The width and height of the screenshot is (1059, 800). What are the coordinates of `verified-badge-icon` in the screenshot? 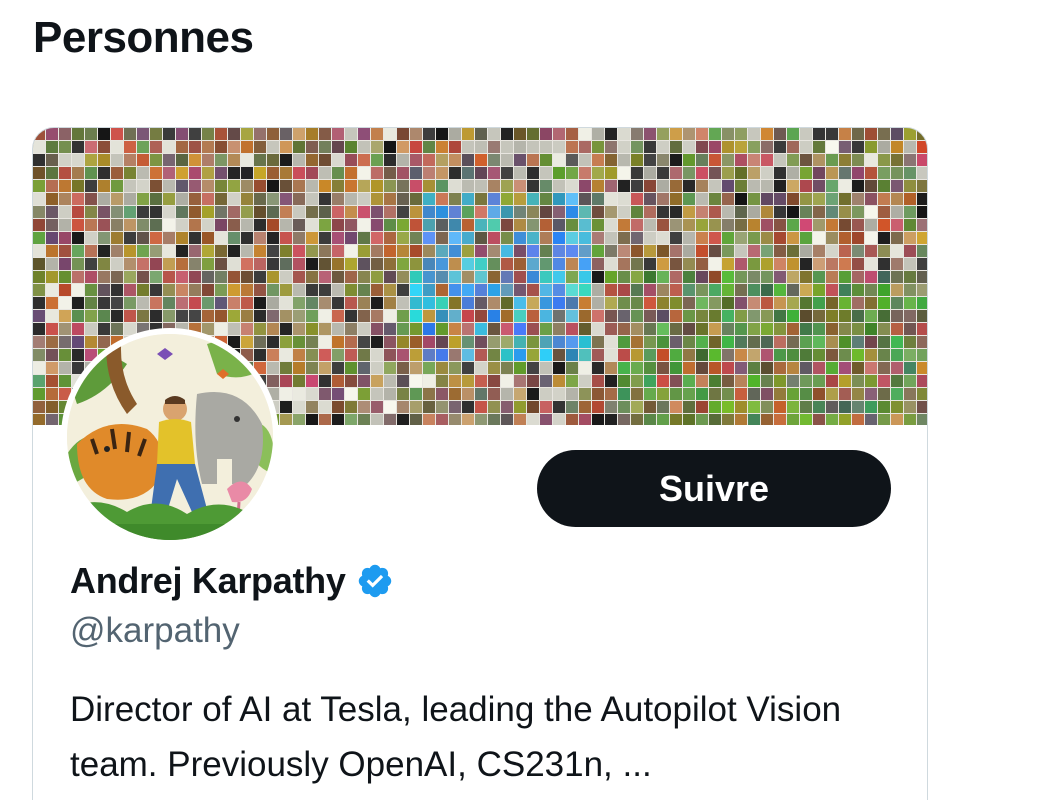 It's located at (375, 581).